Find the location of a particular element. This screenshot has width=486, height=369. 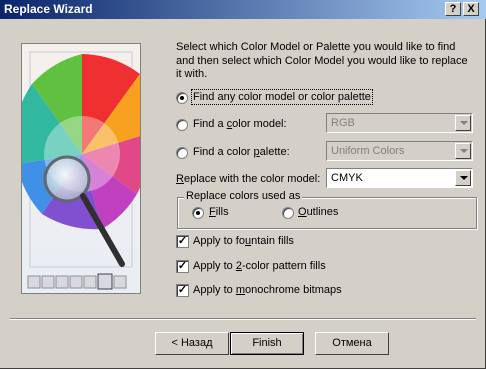

close-button: X is located at coordinates (471, 9).